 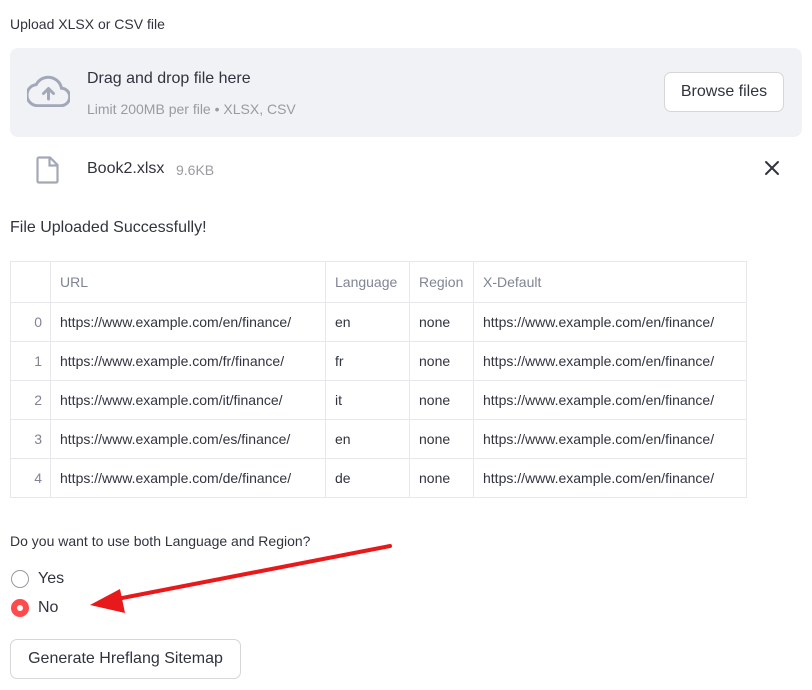 What do you see at coordinates (30, 282) in the screenshot?
I see `table-header-index` at bounding box center [30, 282].